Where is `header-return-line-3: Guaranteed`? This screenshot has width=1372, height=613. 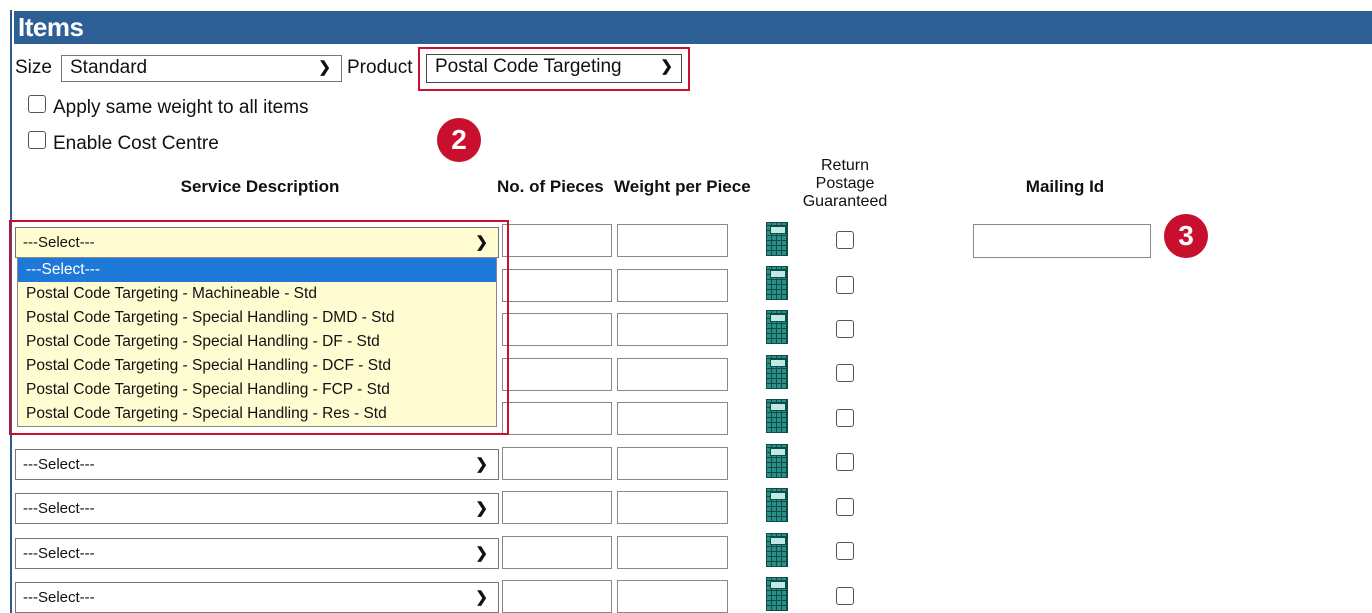 header-return-line-3: Guaranteed is located at coordinates (845, 201).